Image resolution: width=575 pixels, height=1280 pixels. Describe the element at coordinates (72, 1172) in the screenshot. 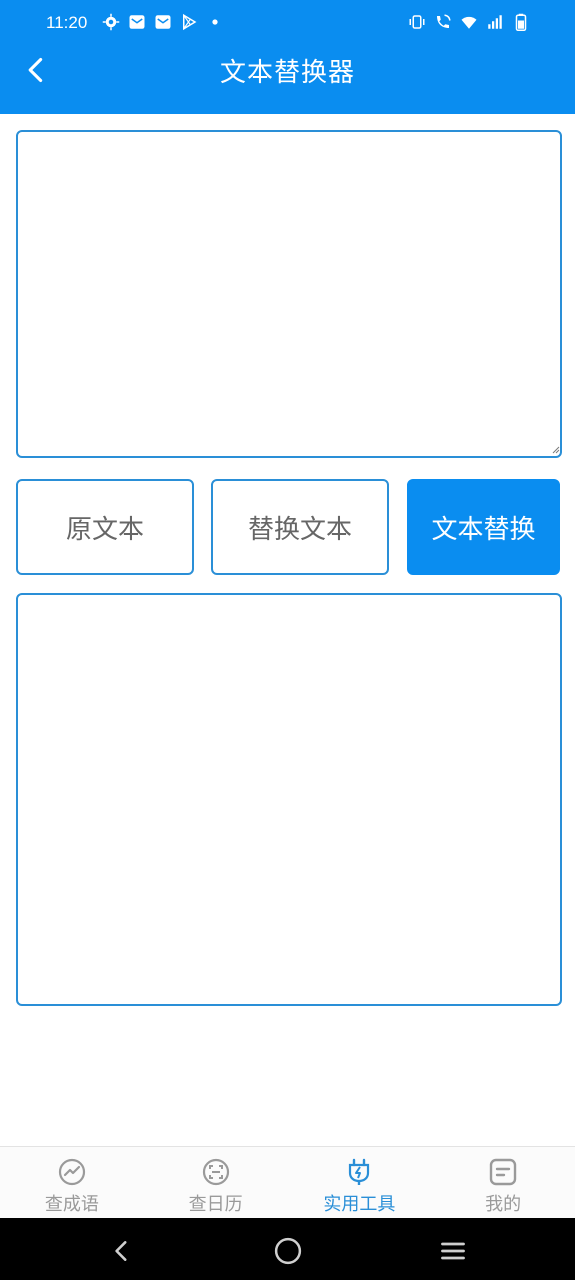

I see `trend-chart-icon` at that location.